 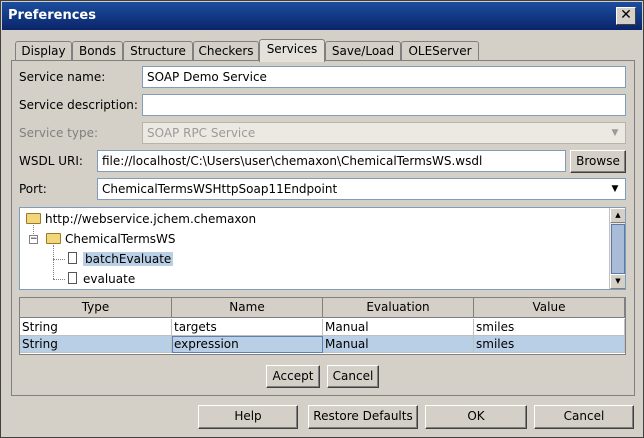 I want to click on tree-node-method: evaluate, so click(x=101, y=279).